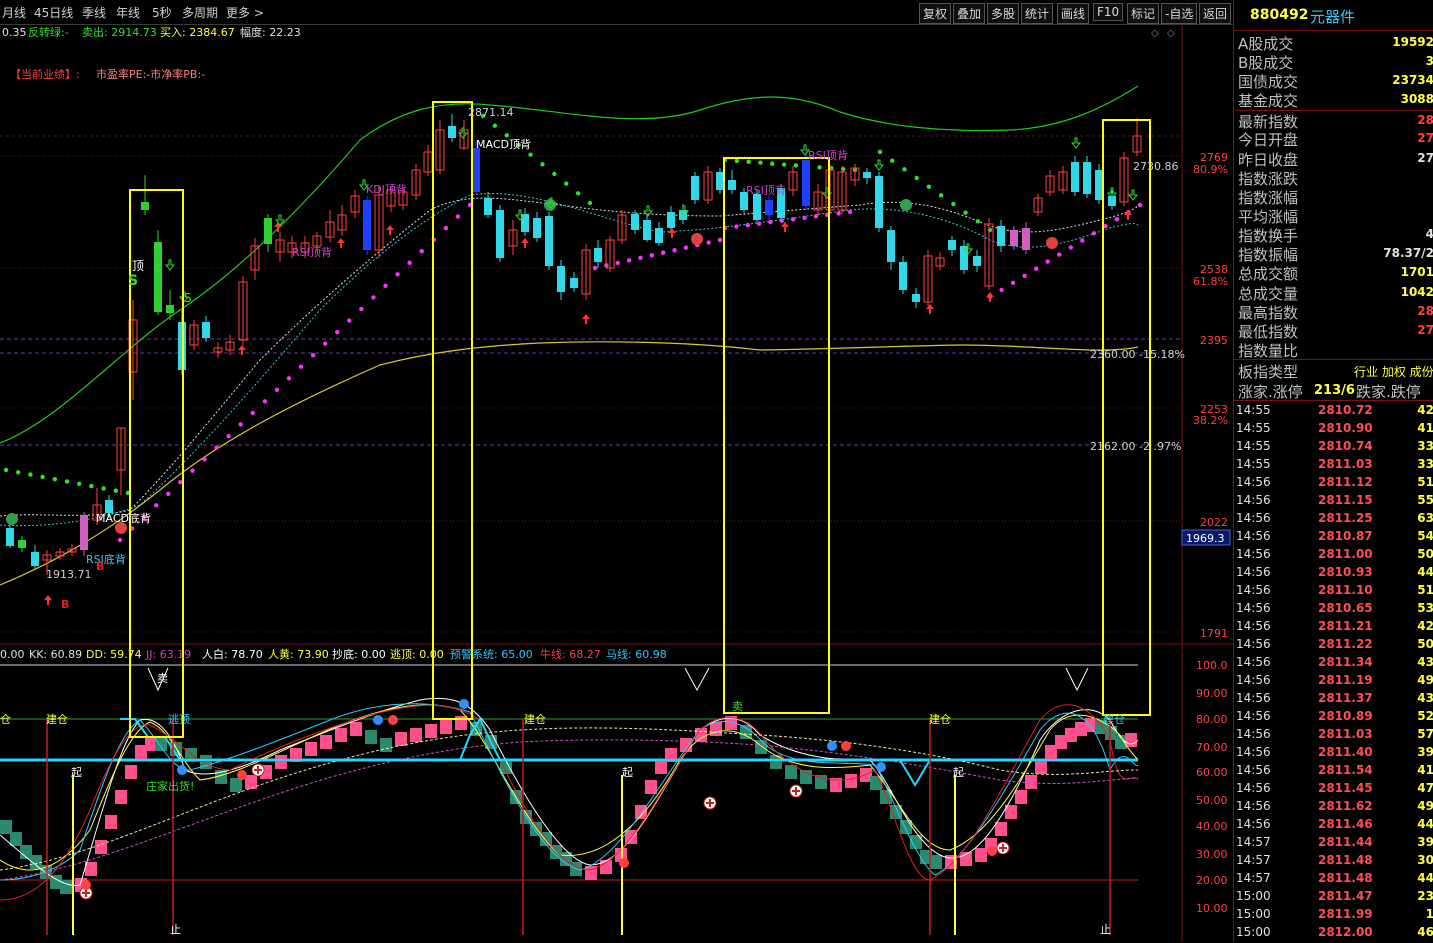  Describe the element at coordinates (1214, 522) in the screenshot. I see `axis-label-2022: 2022` at that location.